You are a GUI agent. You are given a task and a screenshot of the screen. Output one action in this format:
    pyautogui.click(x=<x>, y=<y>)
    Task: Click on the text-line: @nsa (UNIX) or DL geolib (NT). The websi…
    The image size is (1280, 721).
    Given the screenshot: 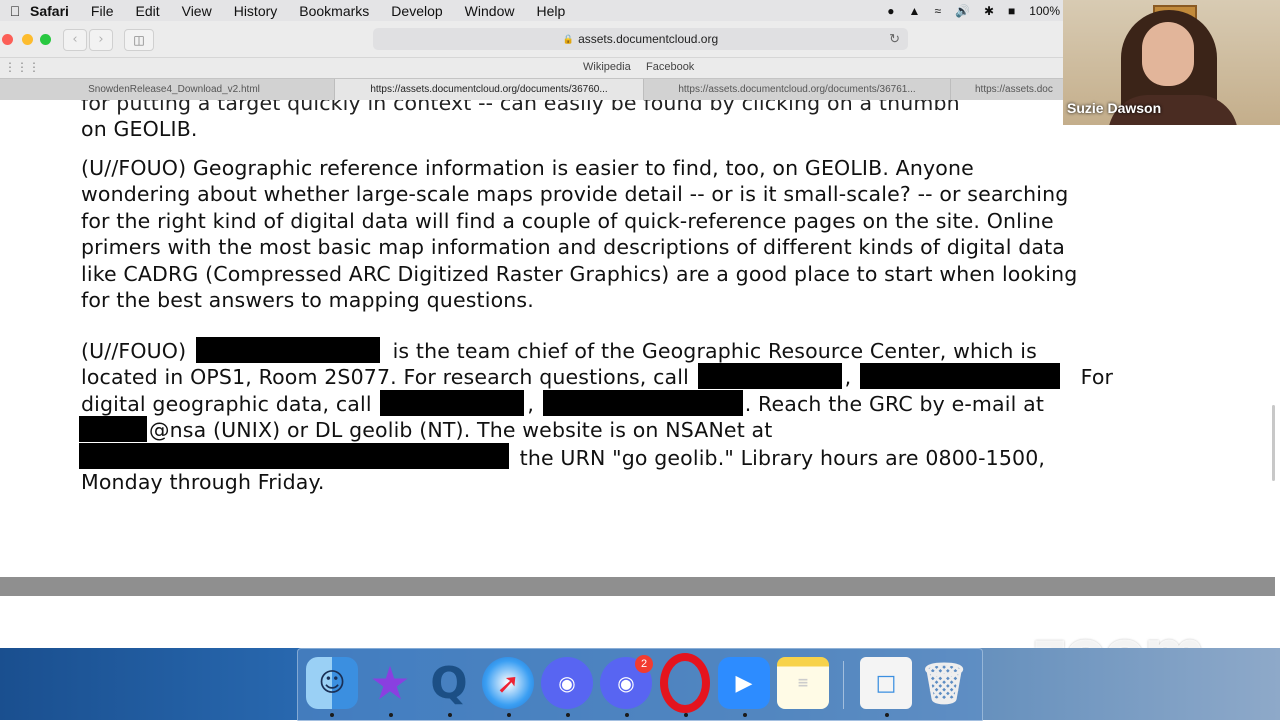 What is the action you would take?
    pyautogui.click(x=645, y=429)
    